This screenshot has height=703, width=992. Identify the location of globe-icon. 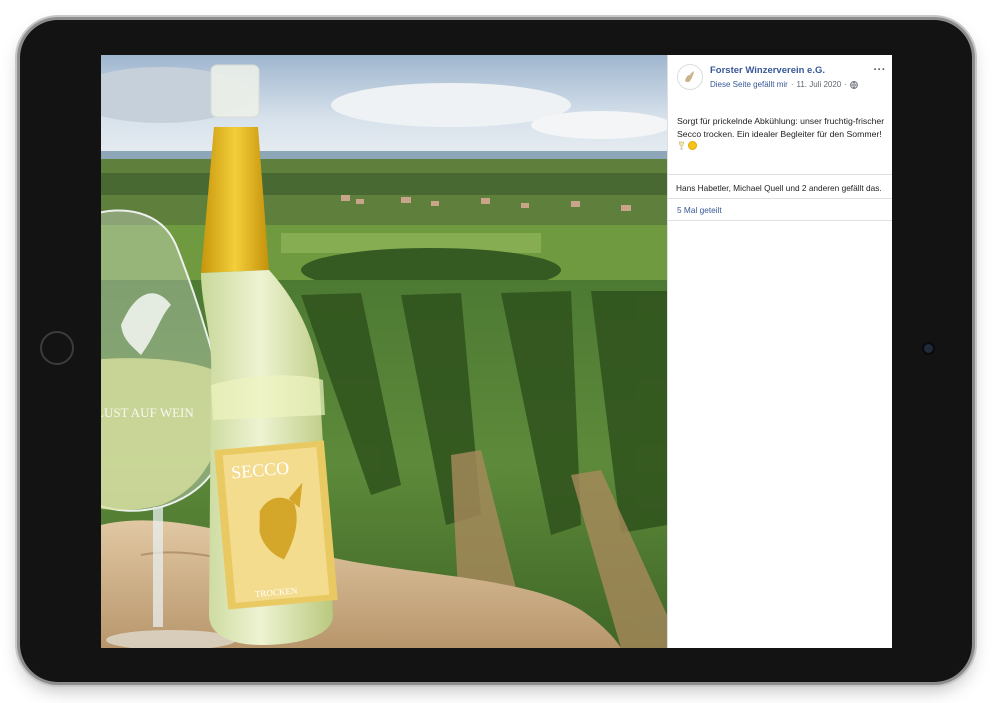
(854, 84).